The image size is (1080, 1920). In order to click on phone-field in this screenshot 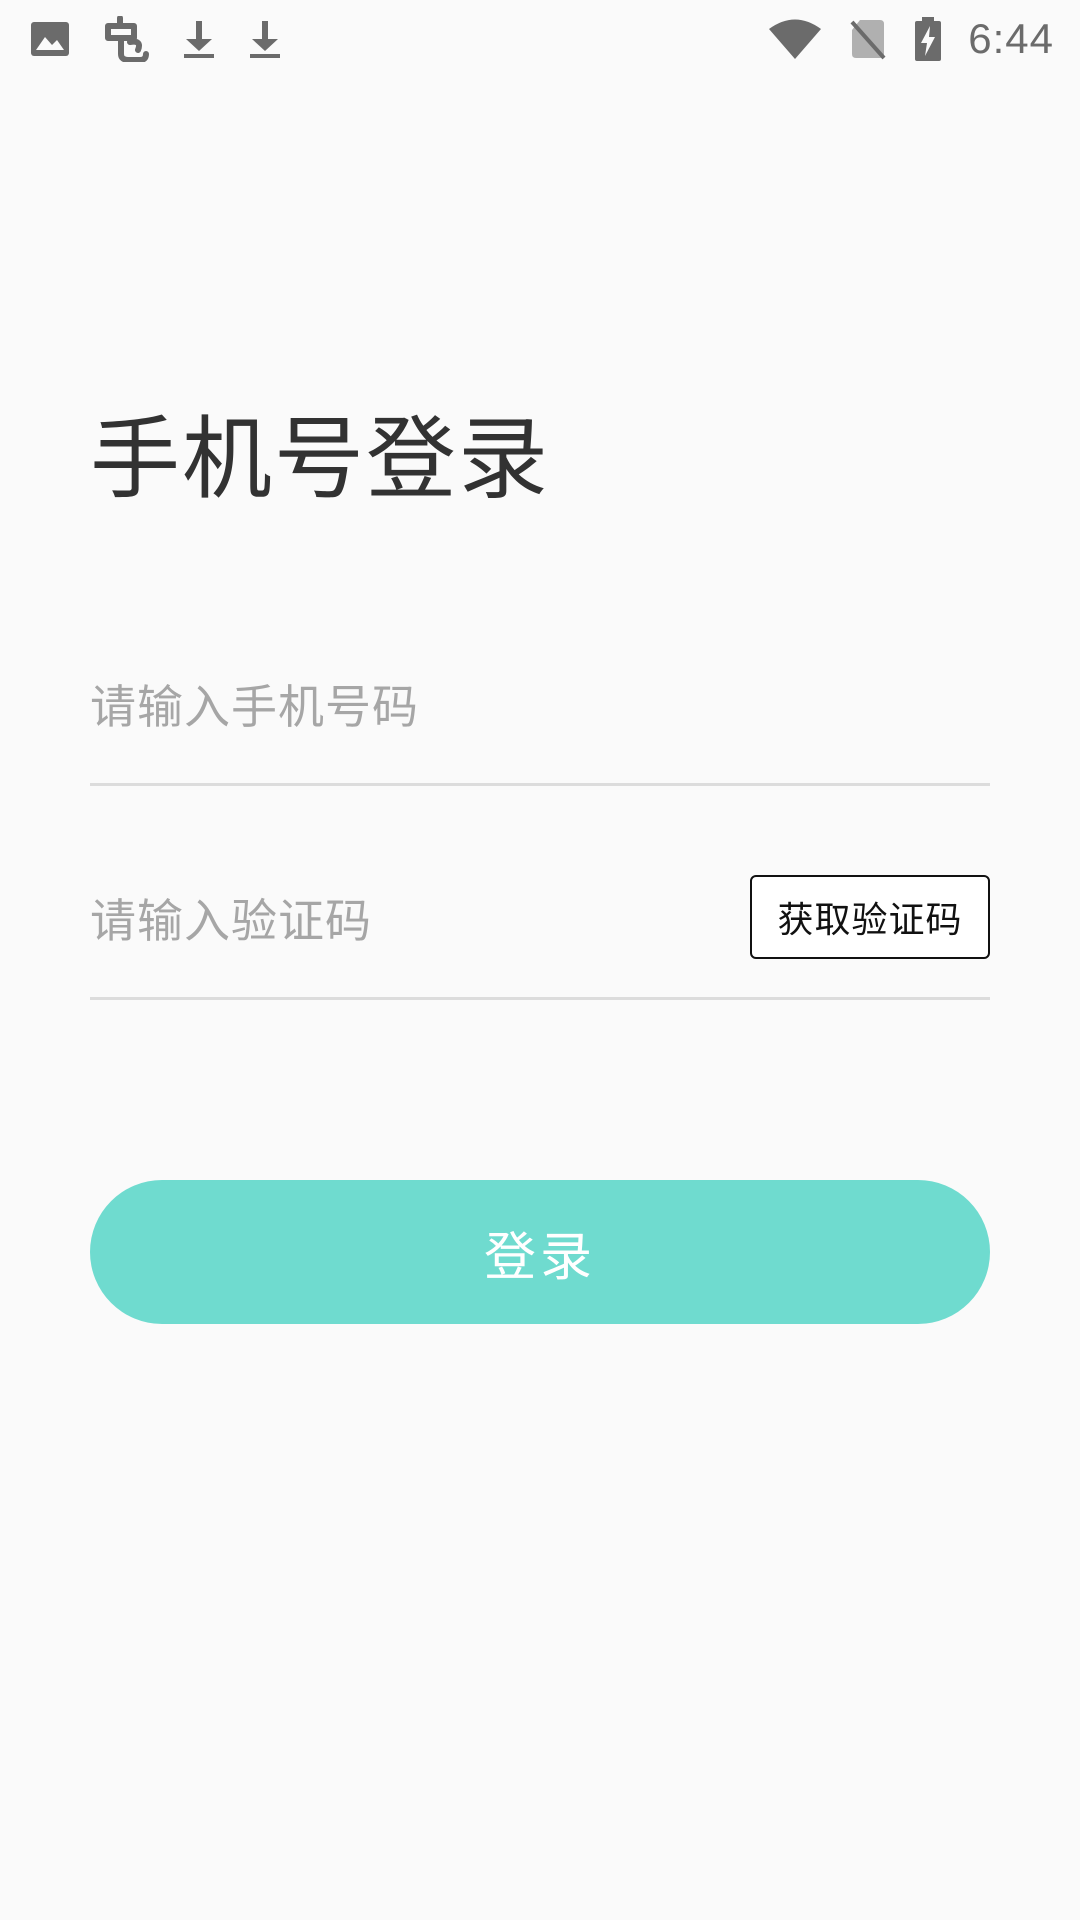, I will do `click(540, 708)`.